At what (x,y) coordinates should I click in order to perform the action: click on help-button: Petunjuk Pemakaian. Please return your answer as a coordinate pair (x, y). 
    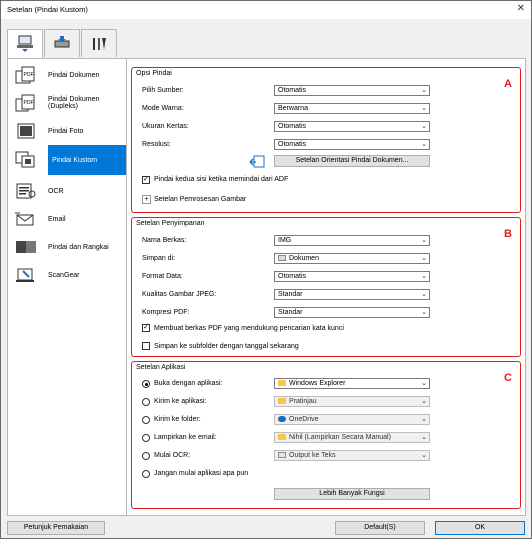
    Looking at the image, I should click on (56, 528).